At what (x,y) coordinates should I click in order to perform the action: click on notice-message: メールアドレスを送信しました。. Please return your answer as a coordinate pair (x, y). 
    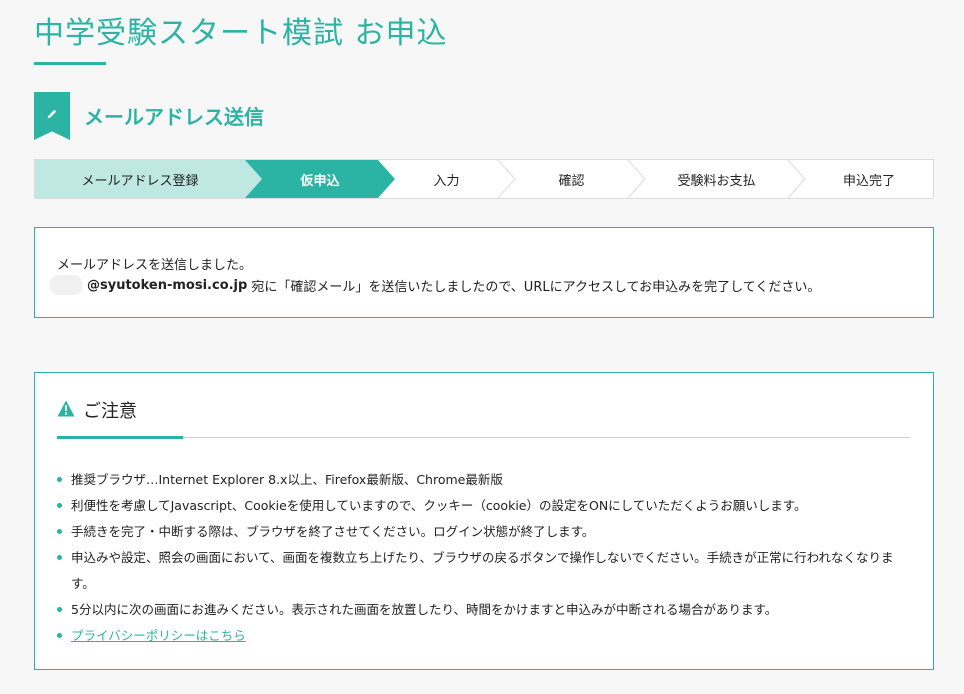
    Looking at the image, I should click on (155, 265).